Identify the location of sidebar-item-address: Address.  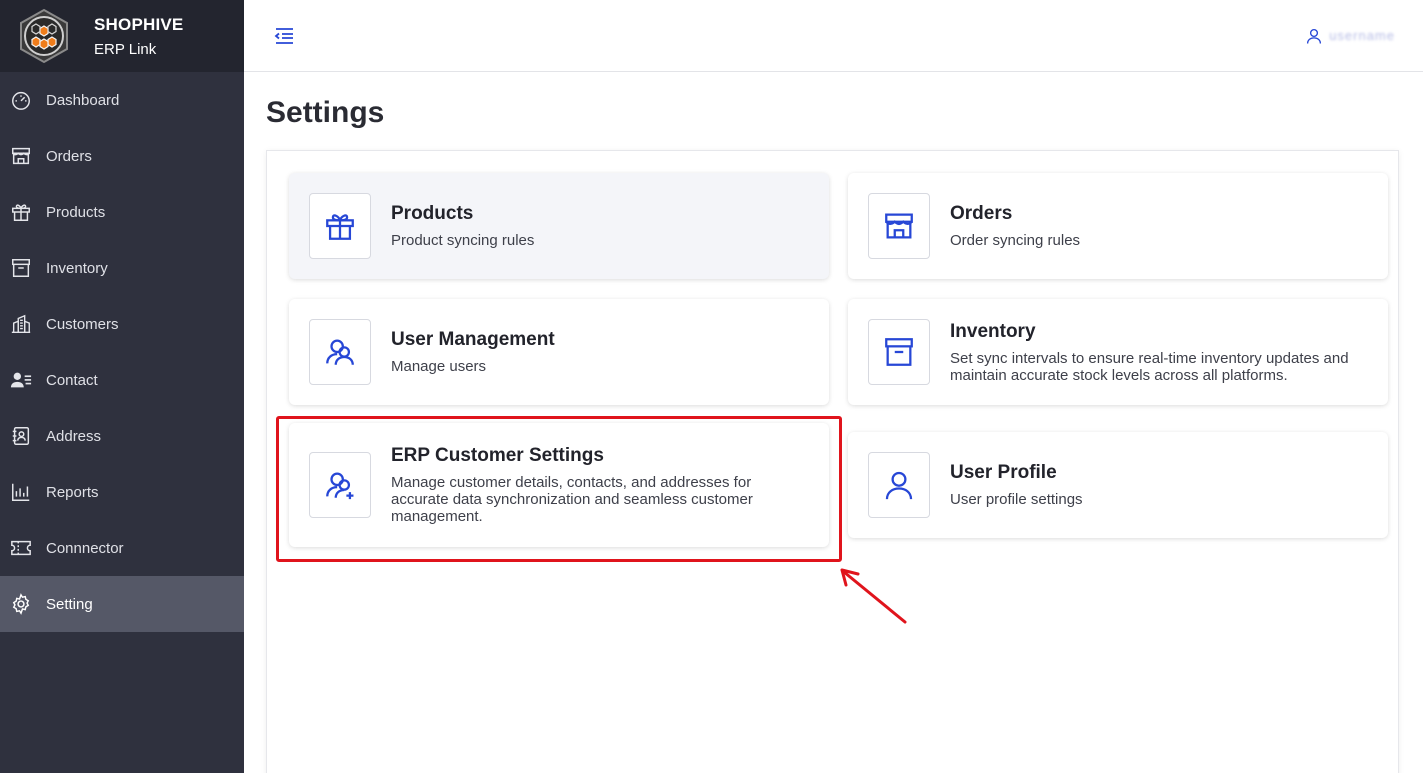
(122, 436).